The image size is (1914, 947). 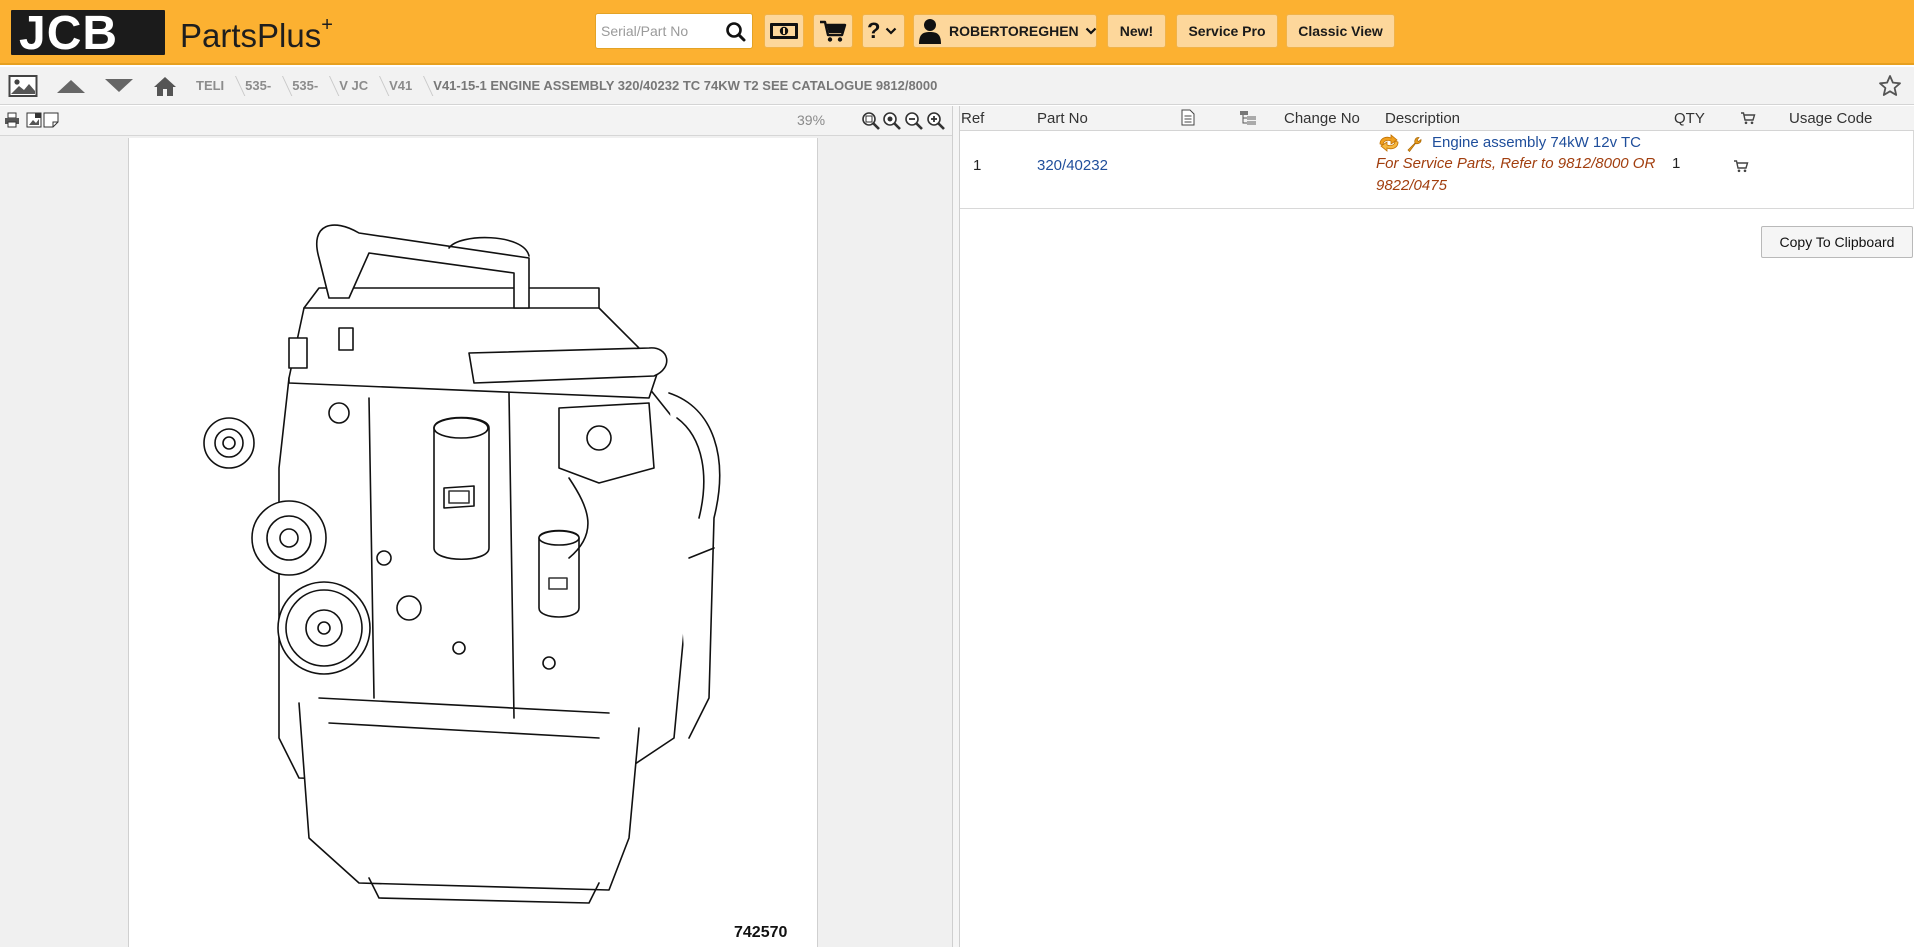 What do you see at coordinates (871, 121) in the screenshot?
I see `zoom-fit-icon` at bounding box center [871, 121].